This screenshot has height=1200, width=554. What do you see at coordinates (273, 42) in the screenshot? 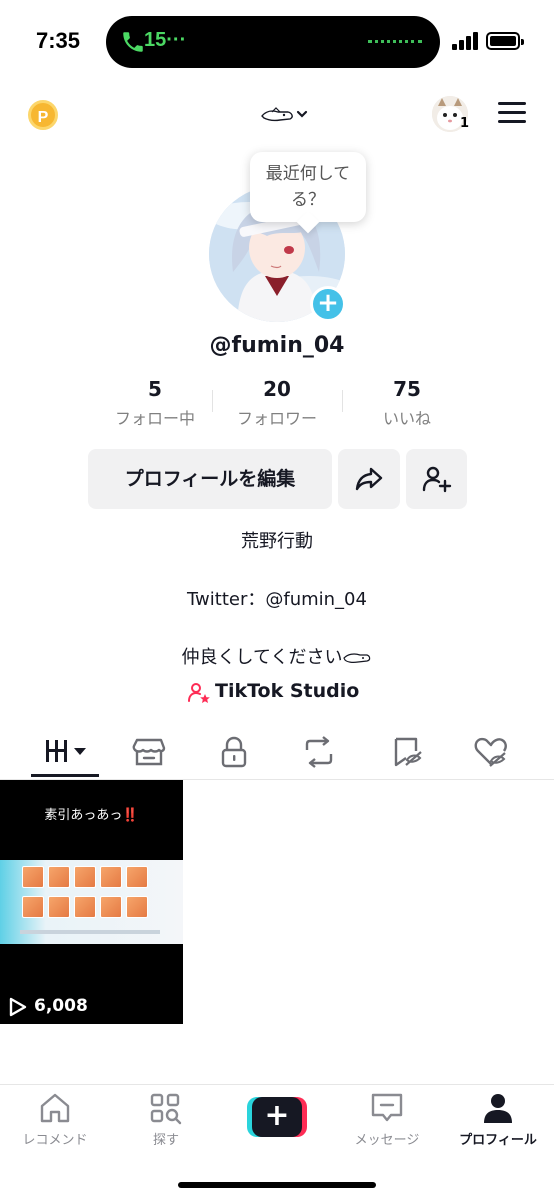
I see `dynamic-island: 15···` at bounding box center [273, 42].